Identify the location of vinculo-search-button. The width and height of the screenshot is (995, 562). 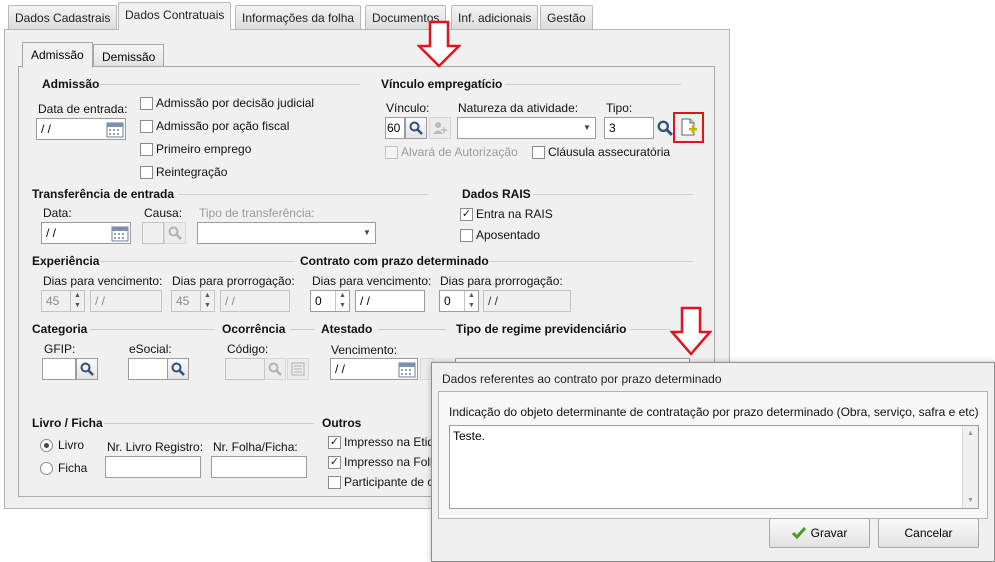
(416, 128).